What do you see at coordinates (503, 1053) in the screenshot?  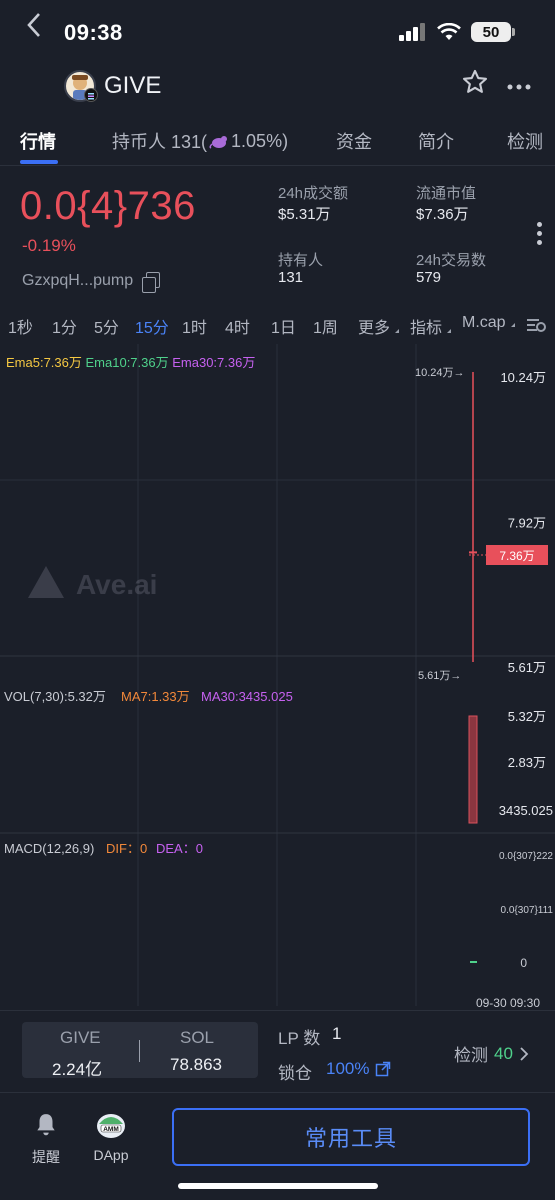 I see `check-score: 40` at bounding box center [503, 1053].